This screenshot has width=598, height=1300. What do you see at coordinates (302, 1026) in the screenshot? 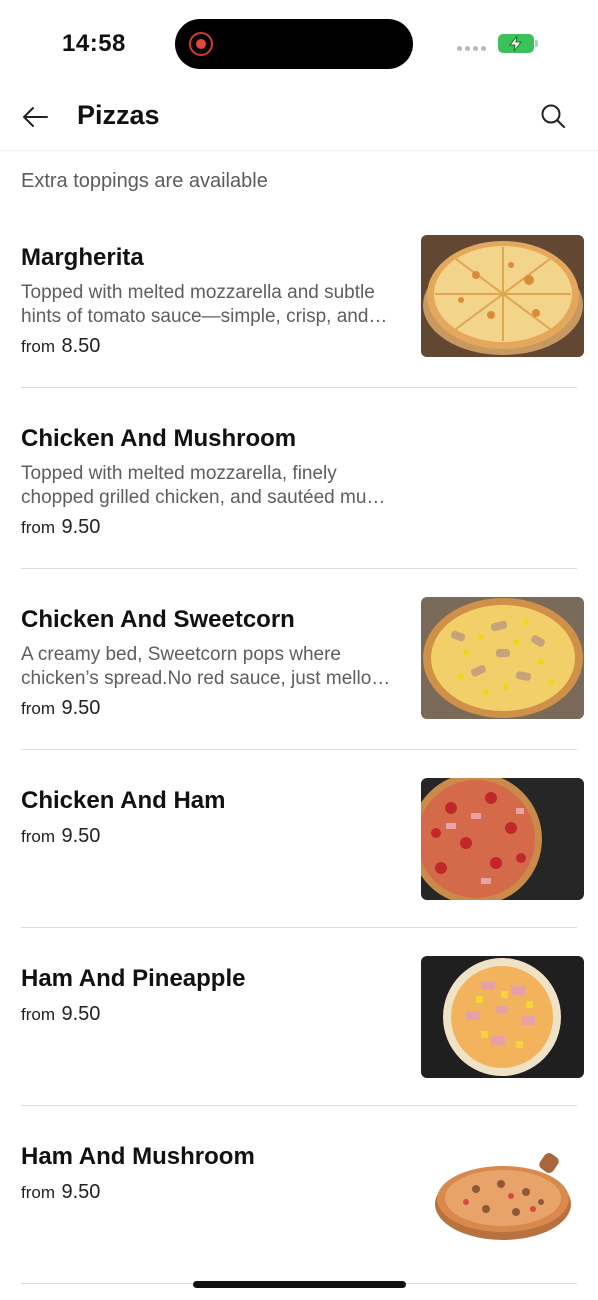
I see `menu-item-ham-and-pineapple: Ham And Pineapple from 9.50` at bounding box center [302, 1026].